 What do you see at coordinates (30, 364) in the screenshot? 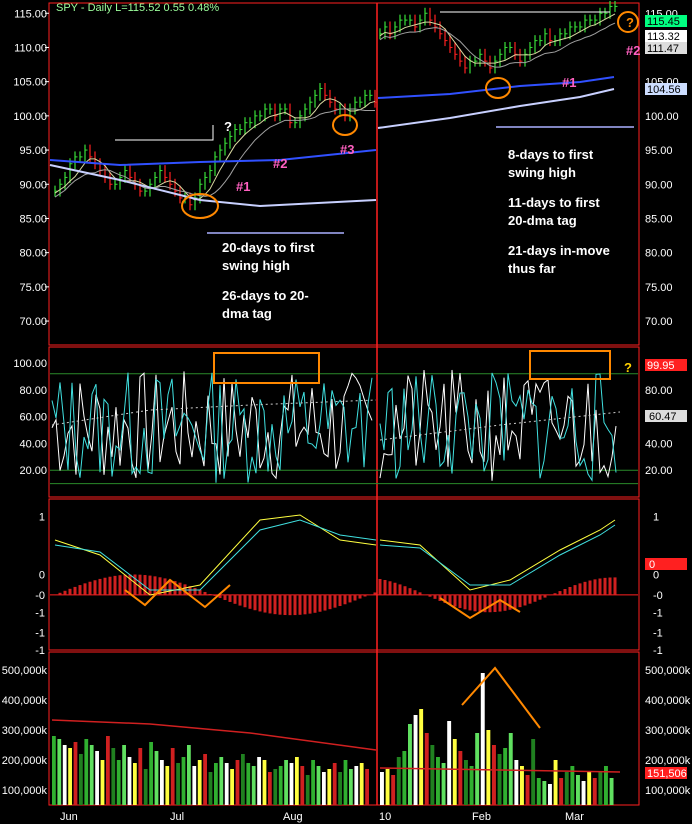
I see `stoch-tick-left: 100.00` at bounding box center [30, 364].